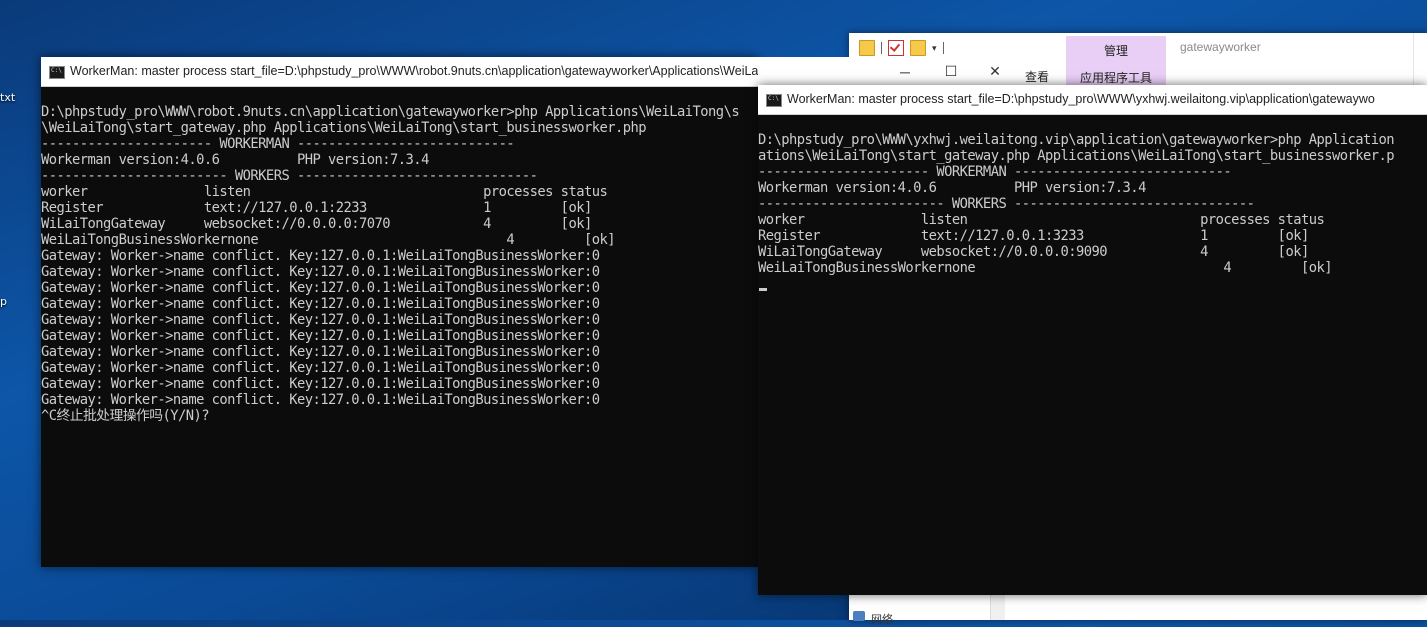 The image size is (1427, 627). What do you see at coordinates (997, 606) in the screenshot?
I see `nav-pane-scrollbar` at bounding box center [997, 606].